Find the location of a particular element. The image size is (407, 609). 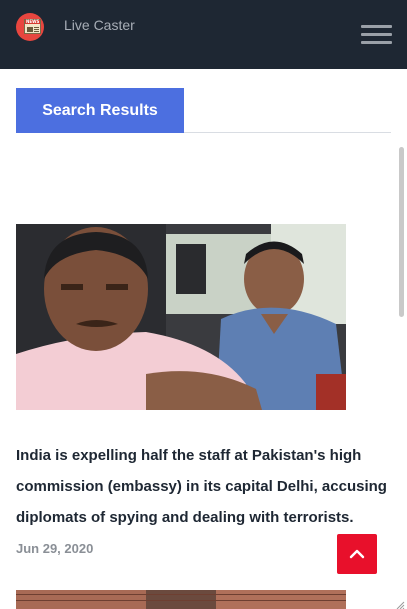

scroll-to-top-button is located at coordinates (357, 554).